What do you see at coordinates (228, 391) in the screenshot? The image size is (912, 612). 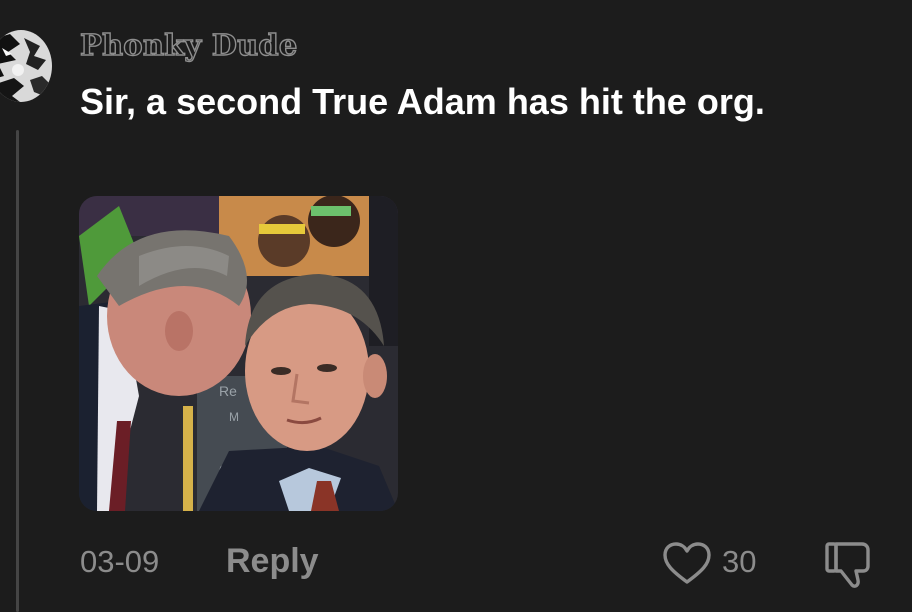 I see `svg-text: Re` at bounding box center [228, 391].